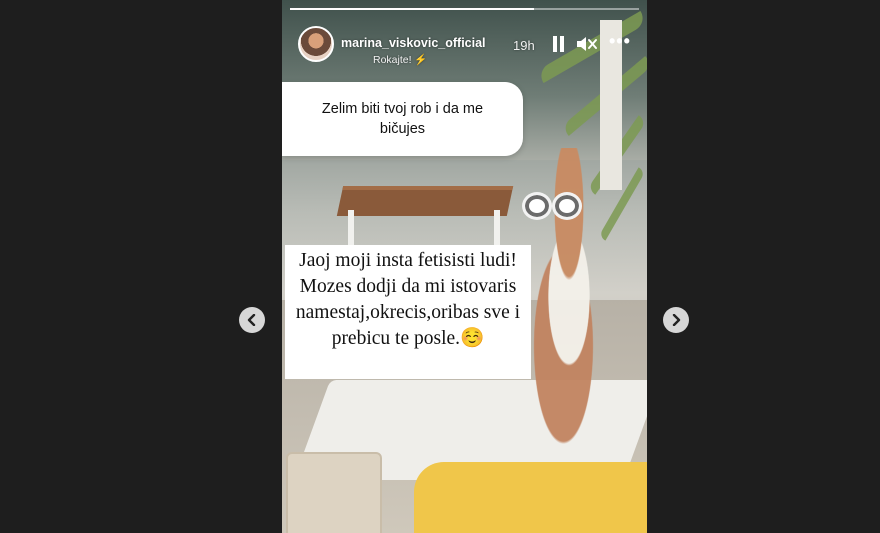 The width and height of the screenshot is (880, 533). I want to click on chevron-left-icon, so click(251, 320).